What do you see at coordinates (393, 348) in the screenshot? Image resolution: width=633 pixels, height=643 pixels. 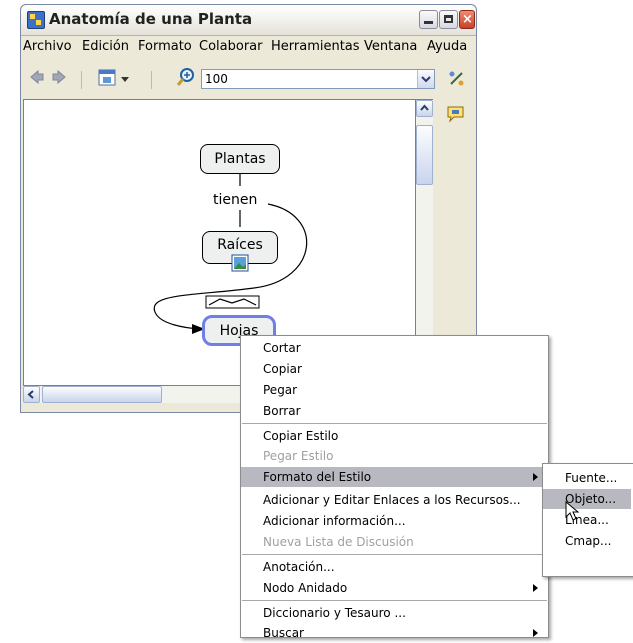 I see `menu-item-cortar: Cortar` at bounding box center [393, 348].